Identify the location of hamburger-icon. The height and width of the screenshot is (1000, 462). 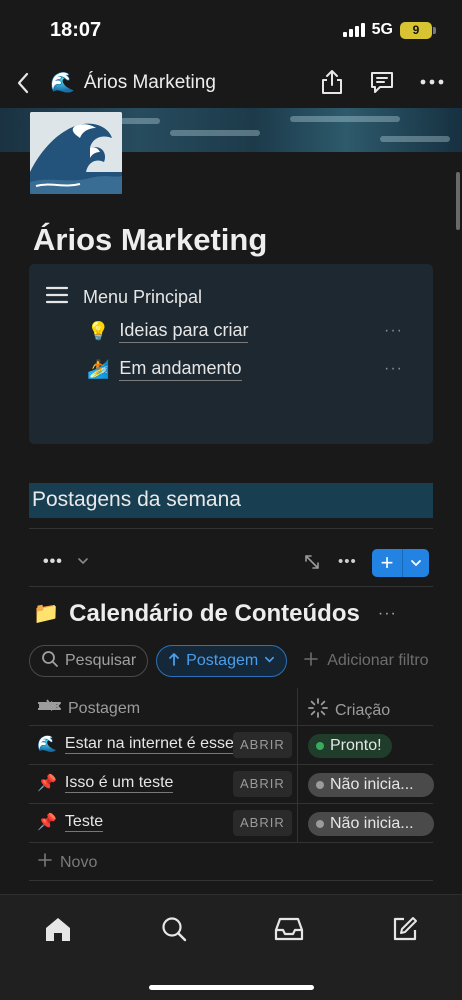
(57, 297).